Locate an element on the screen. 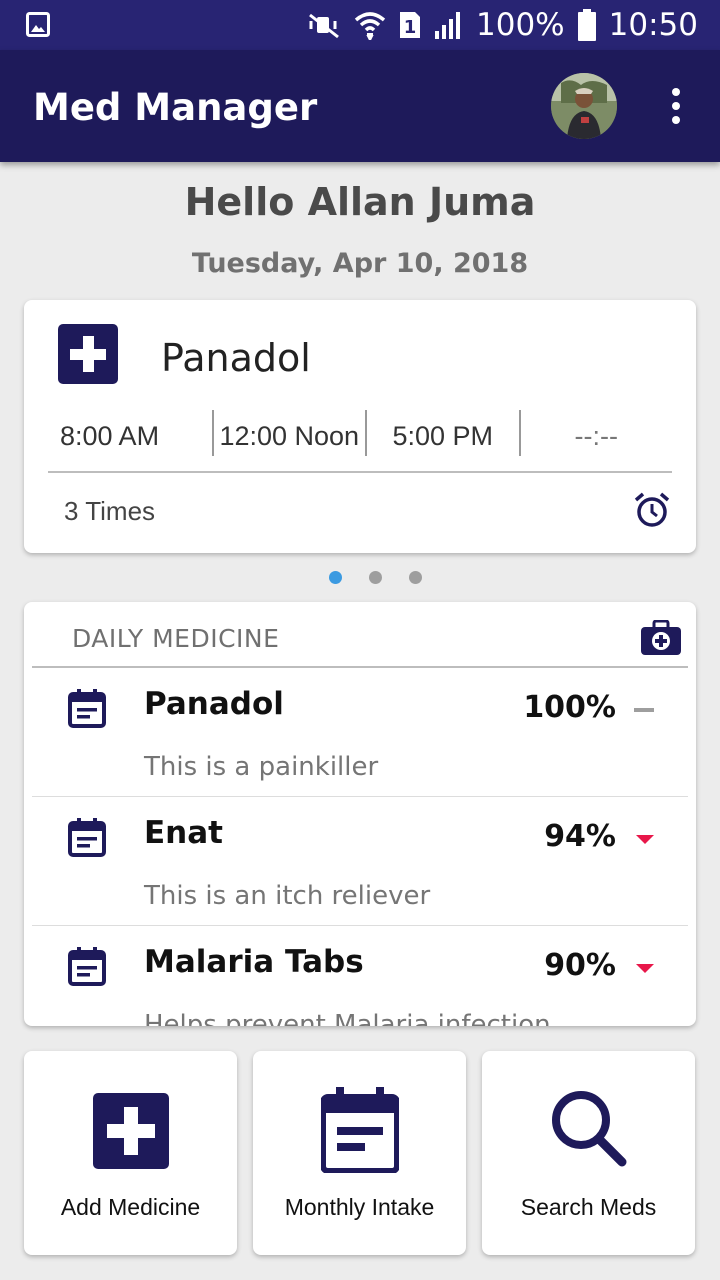 The height and width of the screenshot is (1280, 720). medicine-name: Enat is located at coordinates (183, 833).